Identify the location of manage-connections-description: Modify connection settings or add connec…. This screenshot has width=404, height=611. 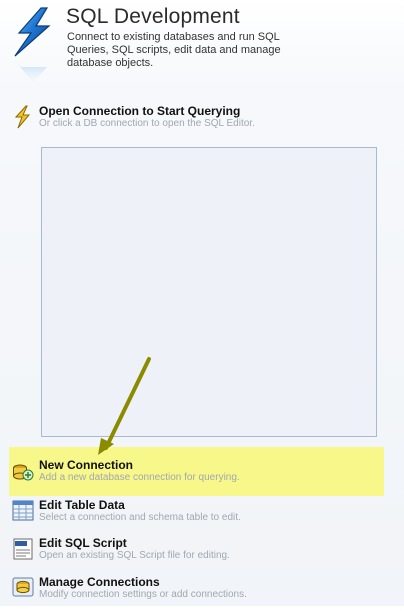
(143, 594).